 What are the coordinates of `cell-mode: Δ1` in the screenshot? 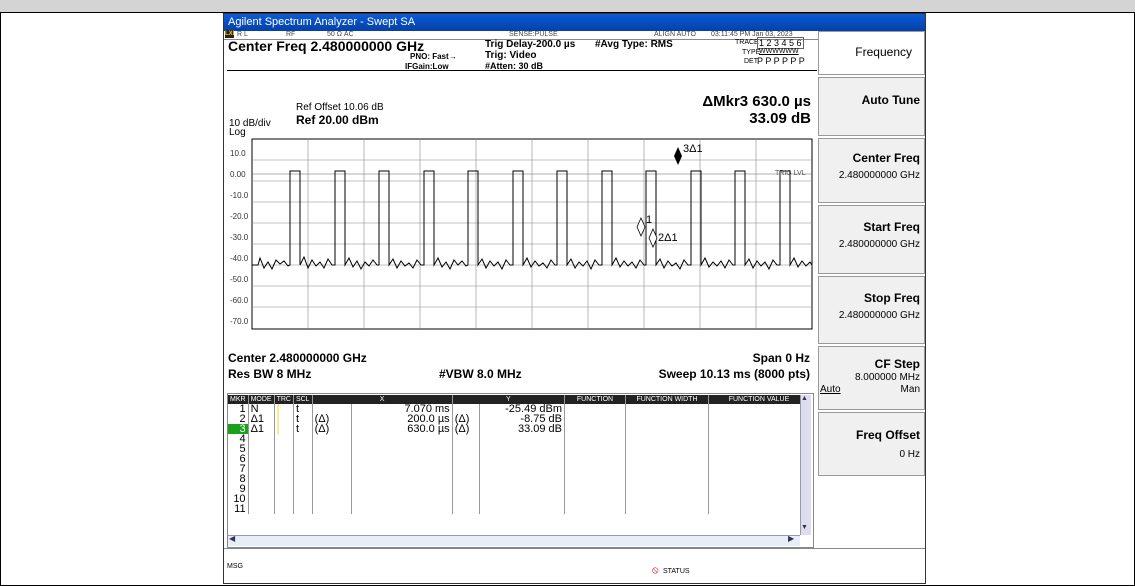 It's located at (261, 429).